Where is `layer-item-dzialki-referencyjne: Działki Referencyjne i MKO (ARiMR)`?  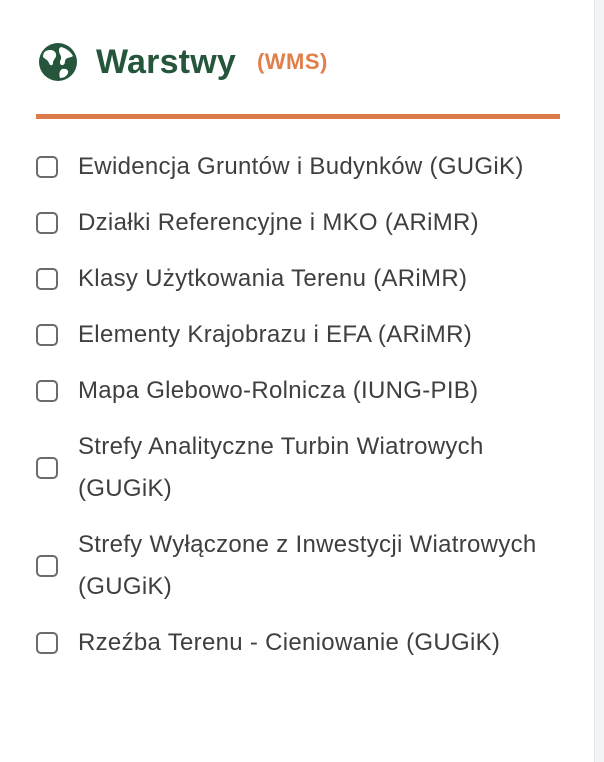
layer-item-dzialki-referencyjne: Działki Referencyjne i MKO (ARiMR) is located at coordinates (296, 223).